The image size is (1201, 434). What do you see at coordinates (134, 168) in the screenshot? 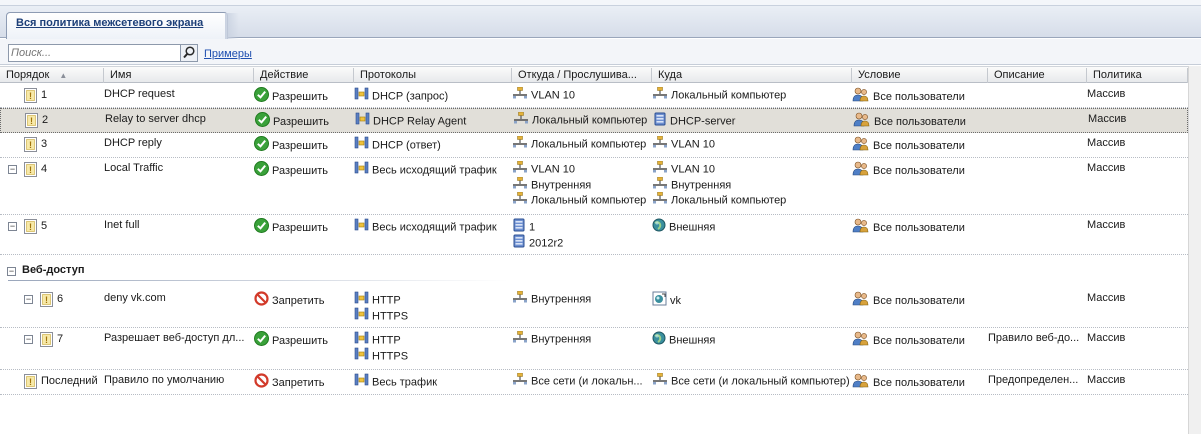
I see `cell-text: Local Traffic` at bounding box center [134, 168].